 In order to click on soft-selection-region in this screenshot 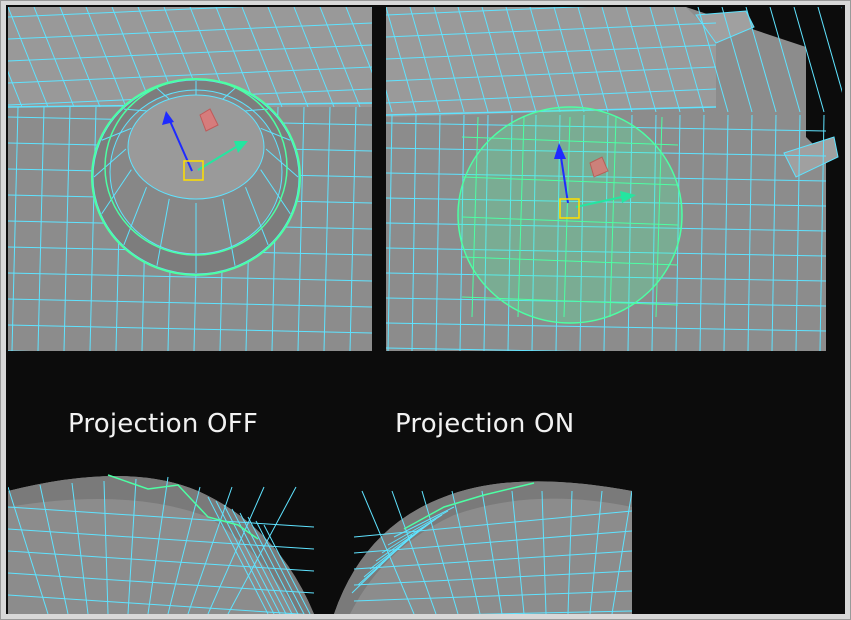, I will do `click(570, 215)`.